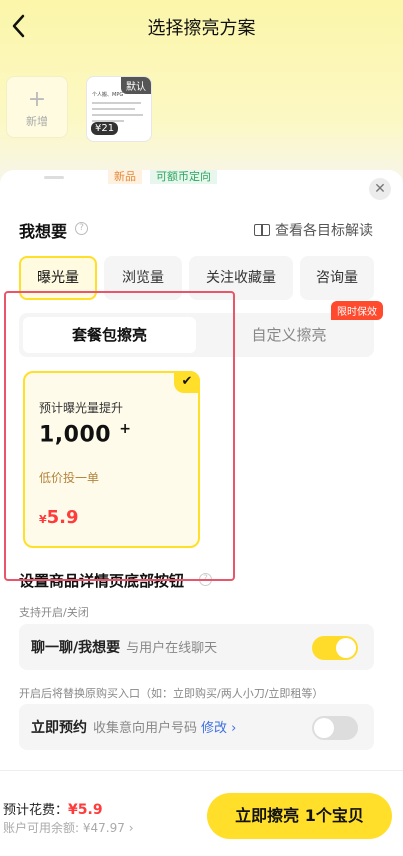  I want to click on close-icon: ✕, so click(380, 189).